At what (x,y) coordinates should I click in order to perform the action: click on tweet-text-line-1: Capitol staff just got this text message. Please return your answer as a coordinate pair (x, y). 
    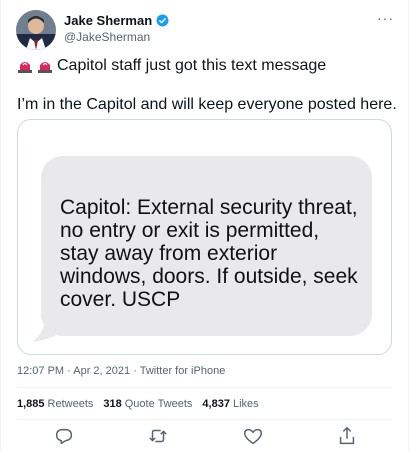
    Looking at the image, I should click on (171, 66).